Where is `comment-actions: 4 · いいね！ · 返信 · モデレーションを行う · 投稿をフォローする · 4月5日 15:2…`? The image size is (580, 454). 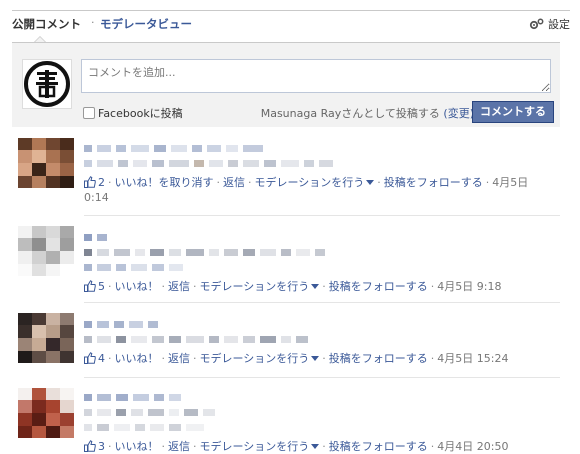
comment-actions: 4 · いいね！ · 返信 · モデレーションを行う · 投稿をフォローする · 4月5日 15:2… is located at coordinates (322, 358).